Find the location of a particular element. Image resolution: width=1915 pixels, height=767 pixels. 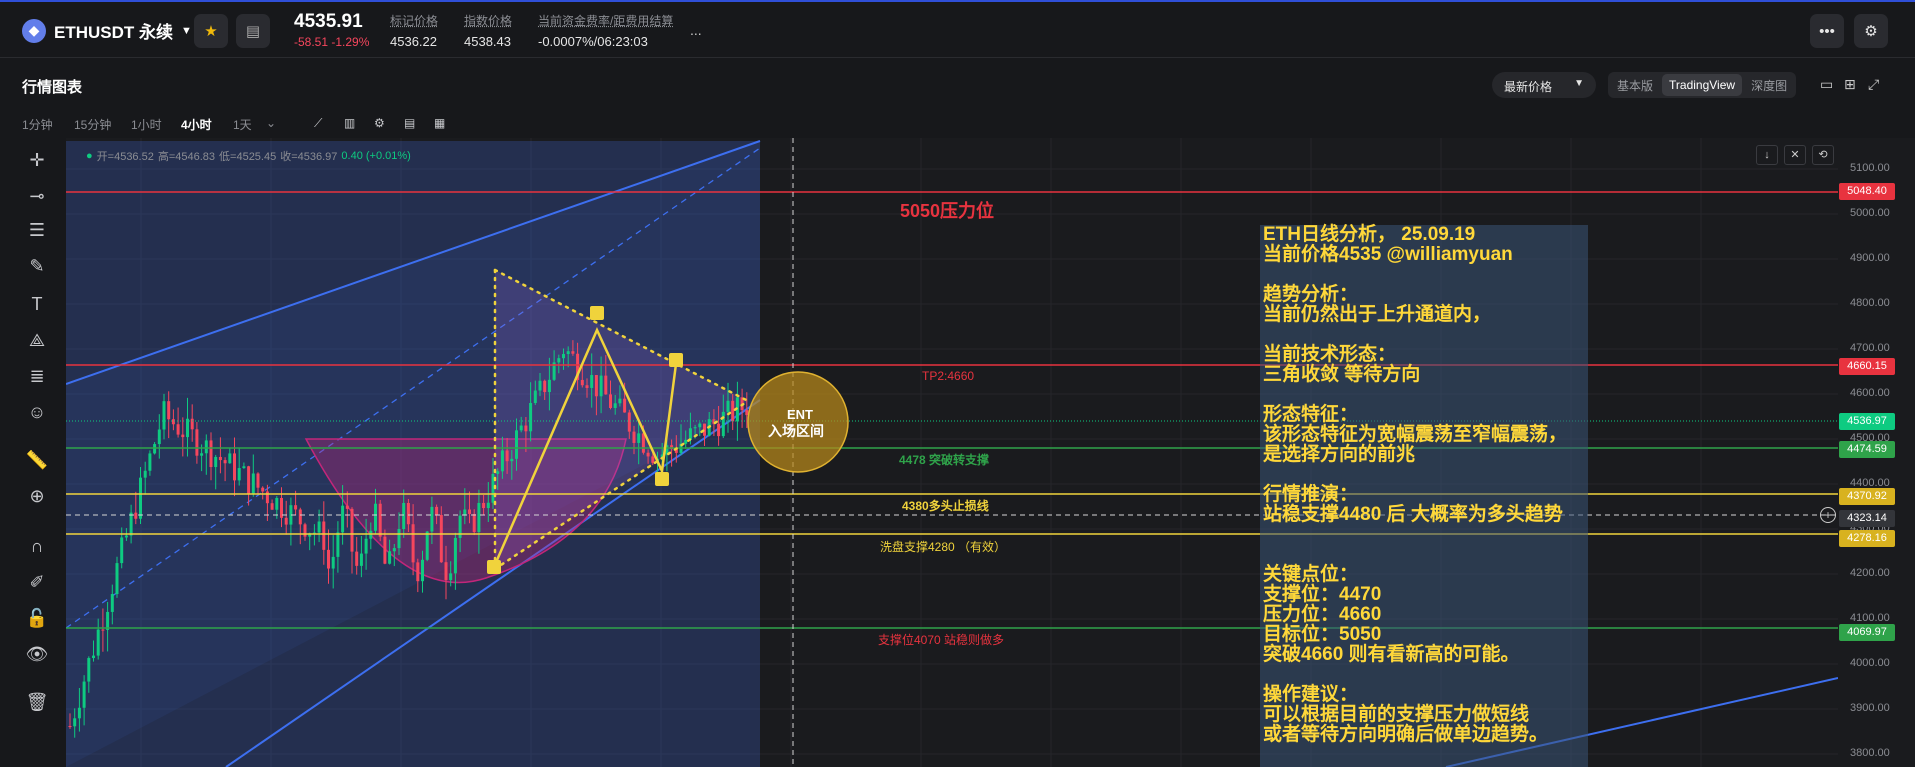

label-stop-4380: 4380多头止损线 is located at coordinates (945, 505).